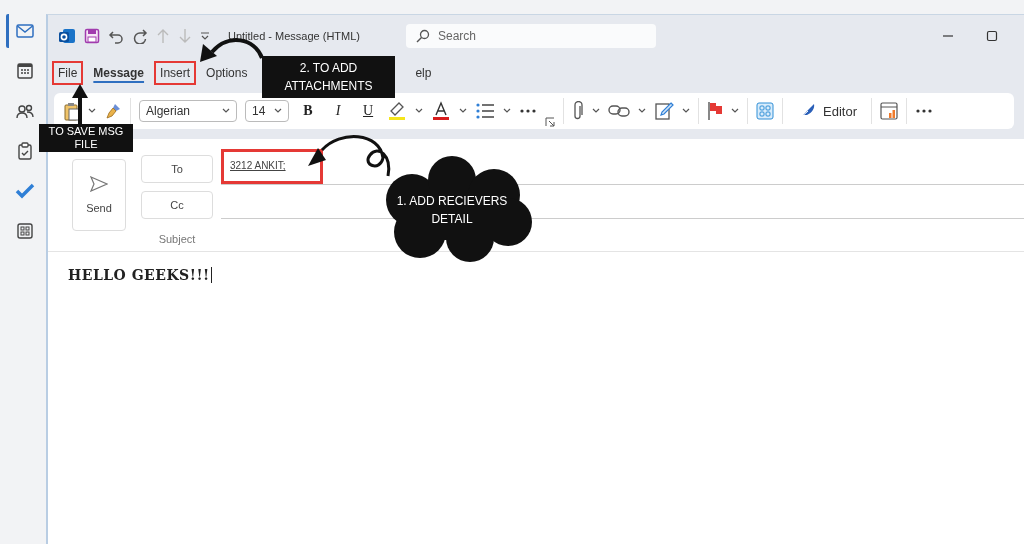 This screenshot has width=1024, height=544. Describe the element at coordinates (119, 73) in the screenshot. I see `ribbon-tab: Message` at that location.